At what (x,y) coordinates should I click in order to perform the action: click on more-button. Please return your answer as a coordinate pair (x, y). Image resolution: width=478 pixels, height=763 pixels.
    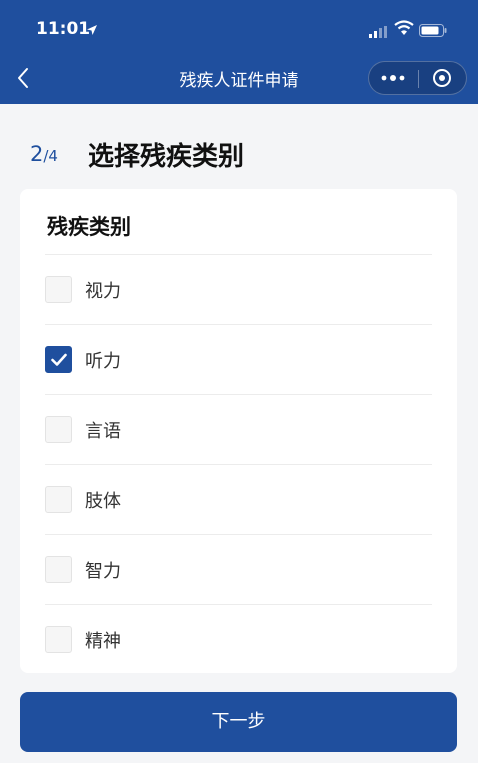
    Looking at the image, I should click on (393, 78).